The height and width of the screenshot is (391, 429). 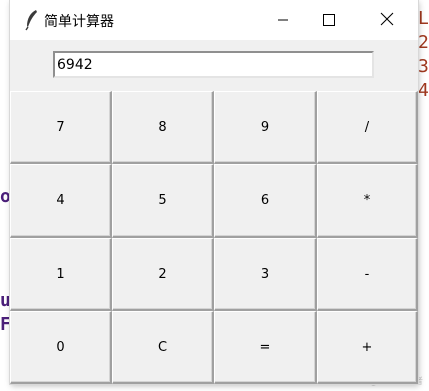 I want to click on key-add: +, so click(x=367, y=347).